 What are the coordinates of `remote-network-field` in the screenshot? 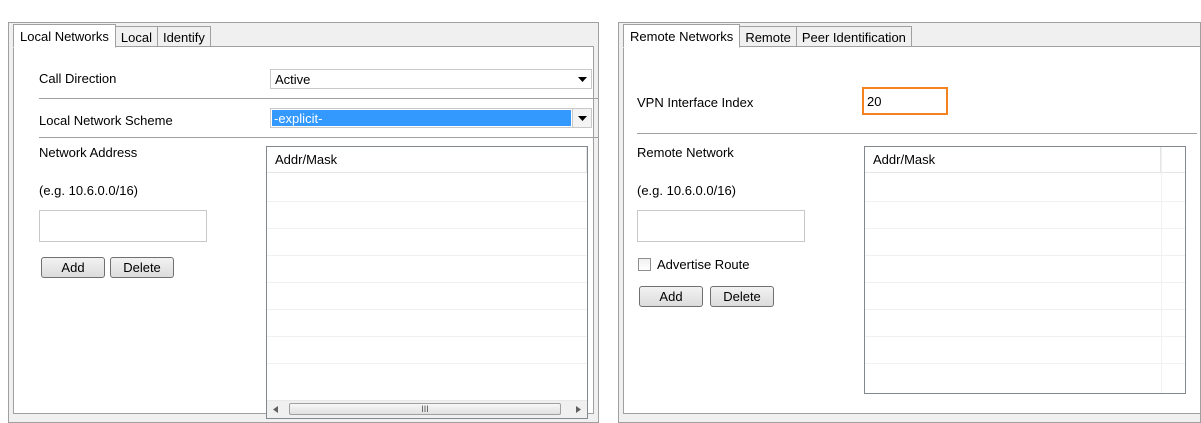 It's located at (721, 226).